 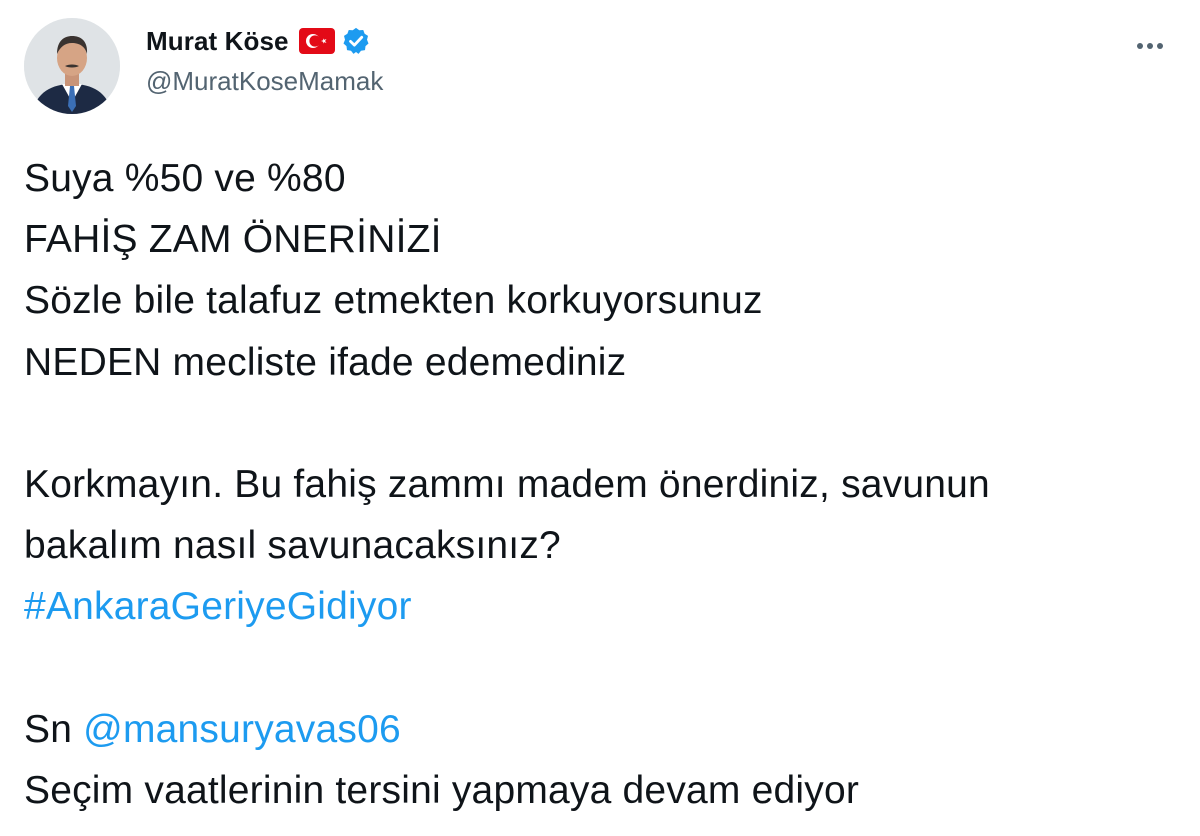 I want to click on tweet-line: bakalım nasıl savunacaksınız?, so click(x=292, y=546).